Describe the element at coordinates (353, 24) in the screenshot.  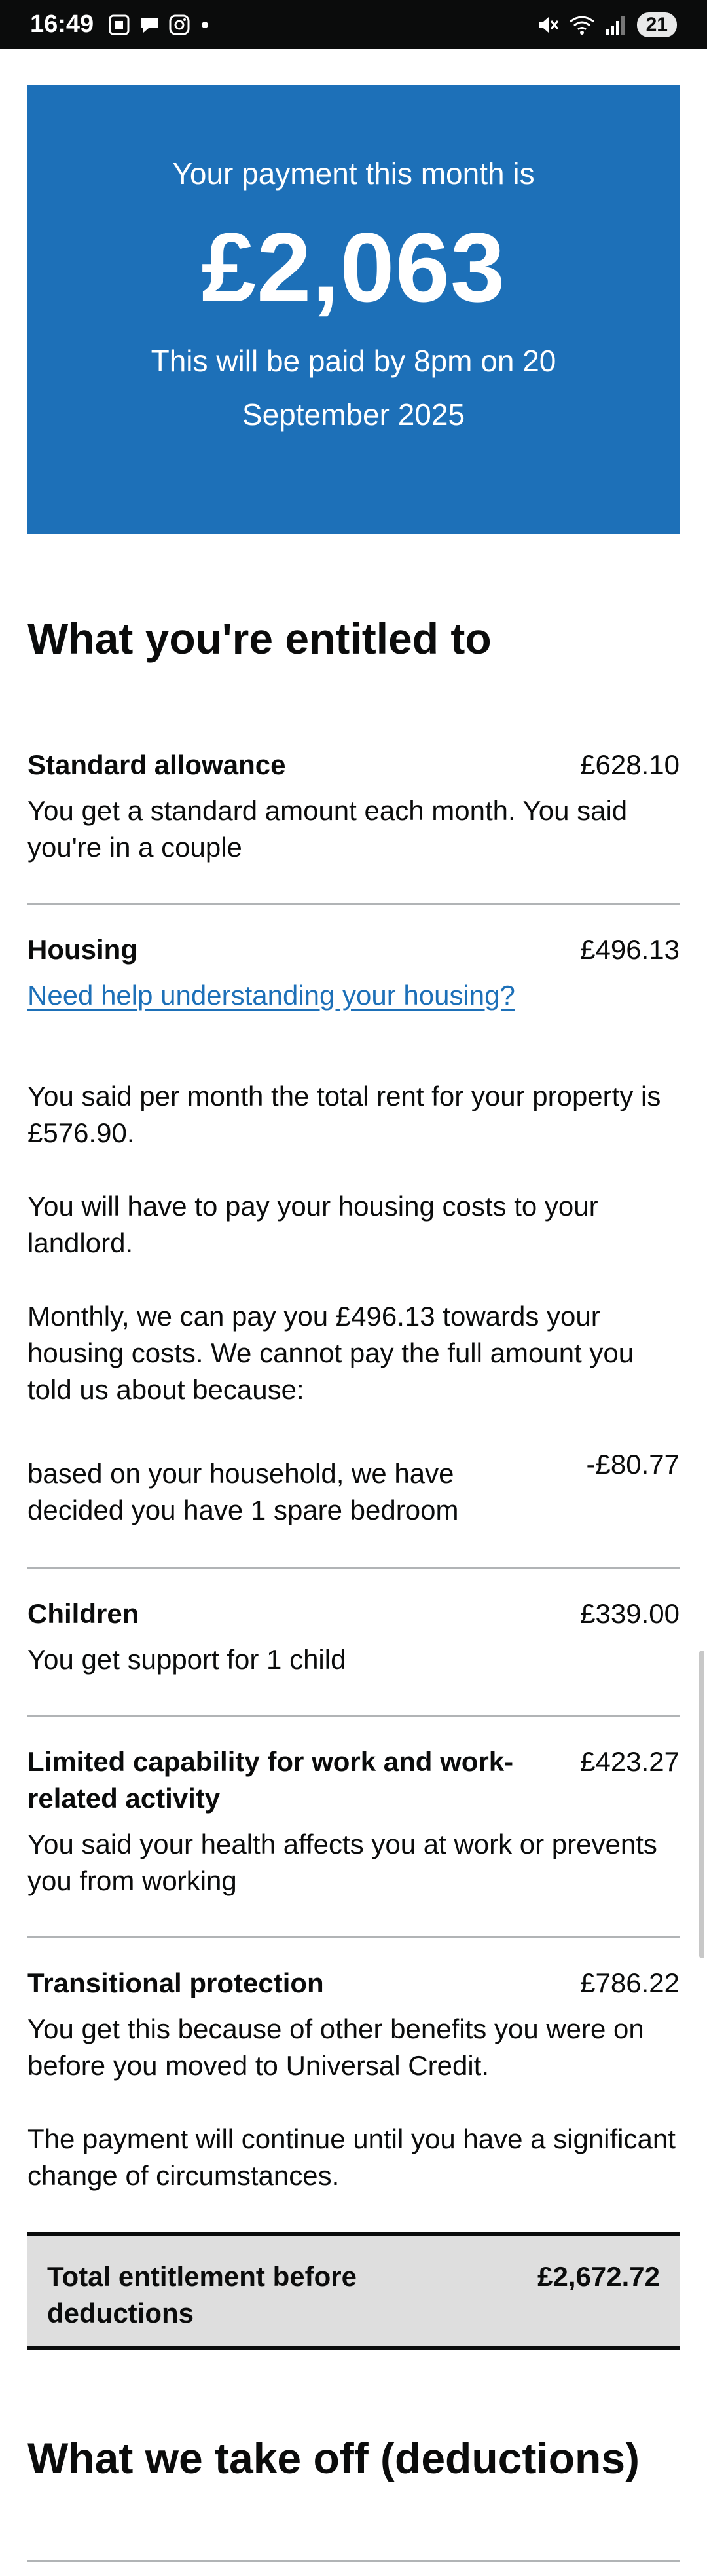
I see `status-bar: 16:49 21` at that location.